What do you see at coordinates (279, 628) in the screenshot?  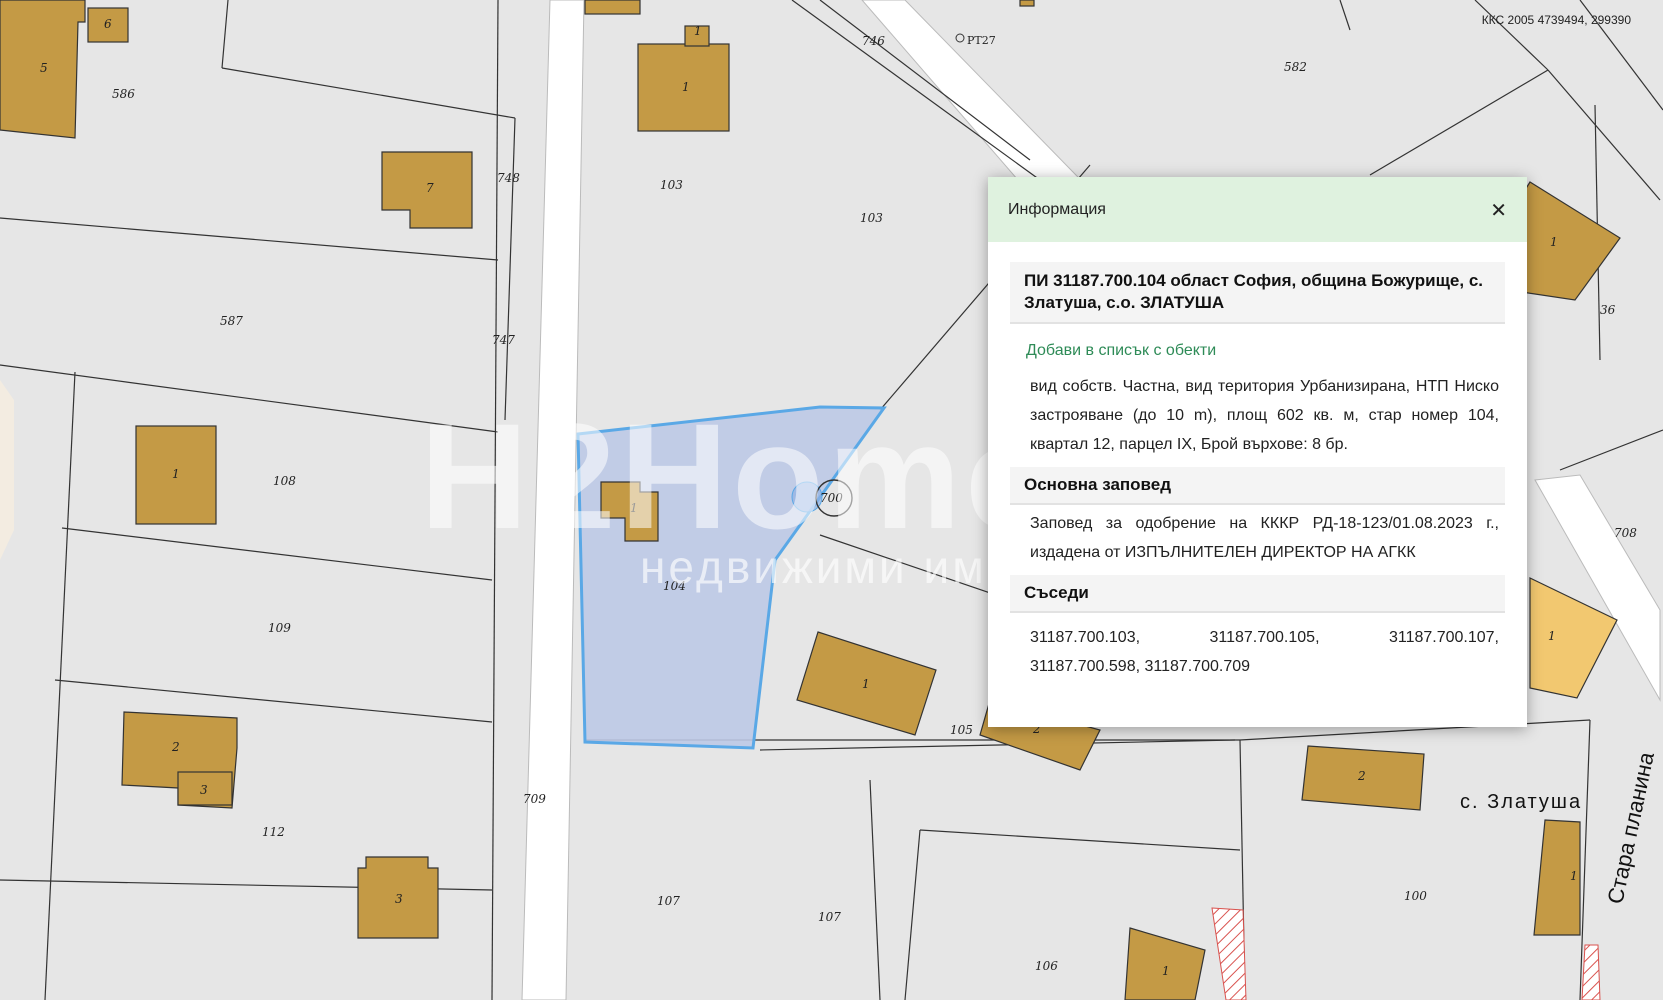 I see `parcel-label: 109` at bounding box center [279, 628].